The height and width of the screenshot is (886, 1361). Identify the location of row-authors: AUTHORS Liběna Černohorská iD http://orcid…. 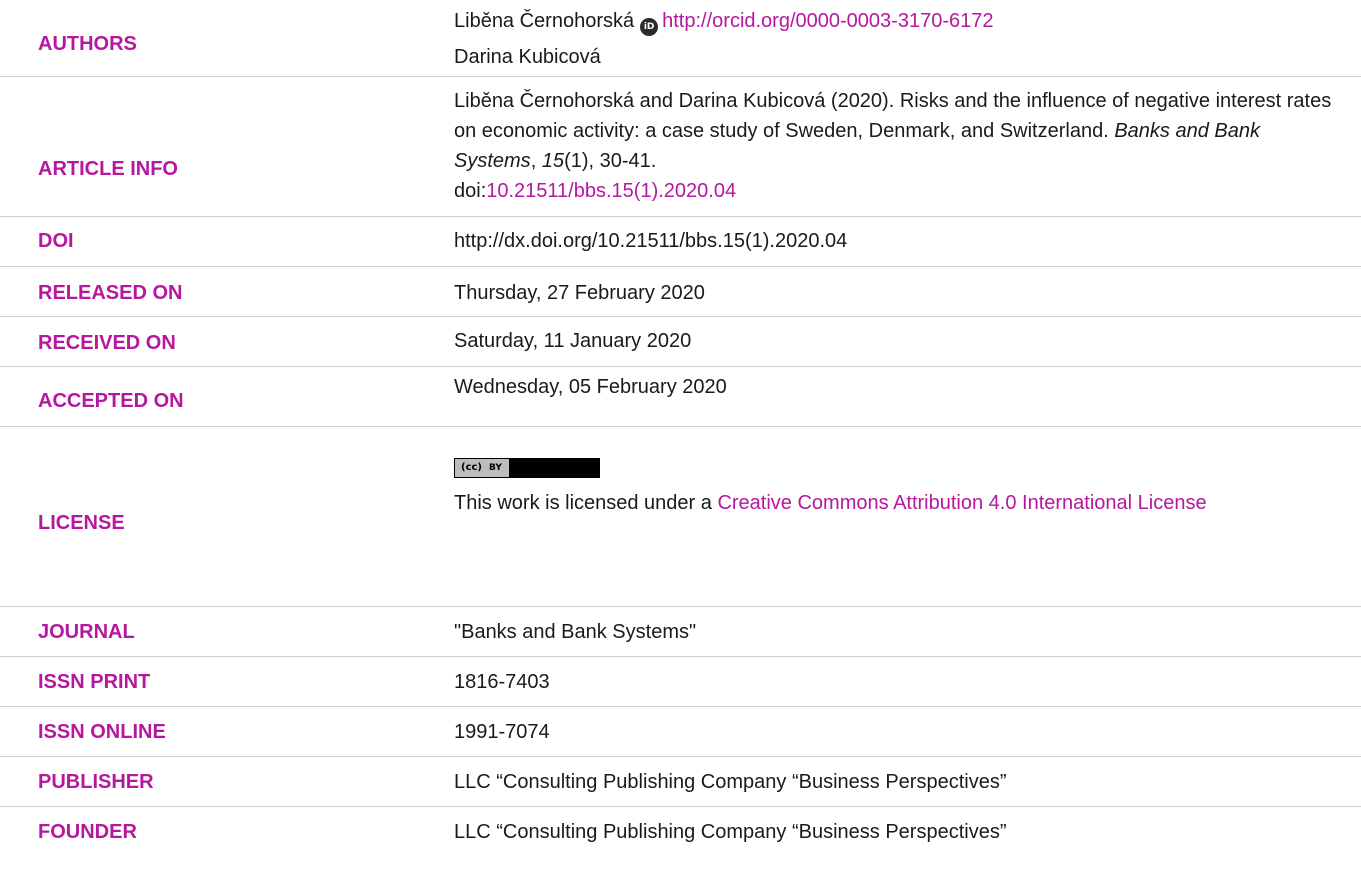
(680, 38).